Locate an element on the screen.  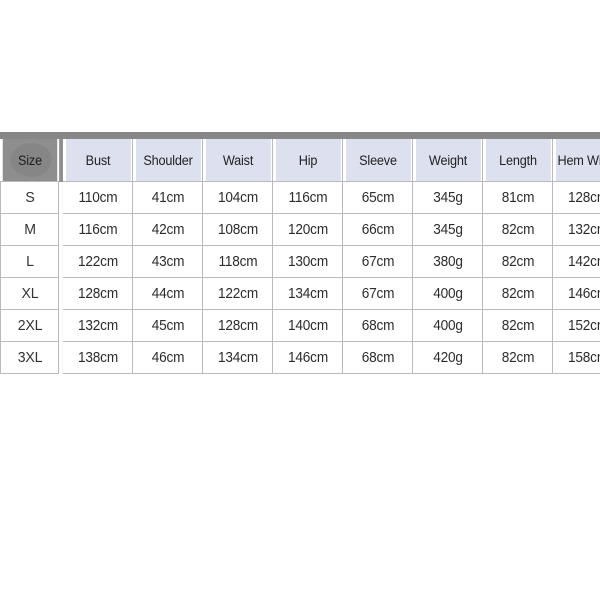
cell-weight: 380g is located at coordinates (447, 261).